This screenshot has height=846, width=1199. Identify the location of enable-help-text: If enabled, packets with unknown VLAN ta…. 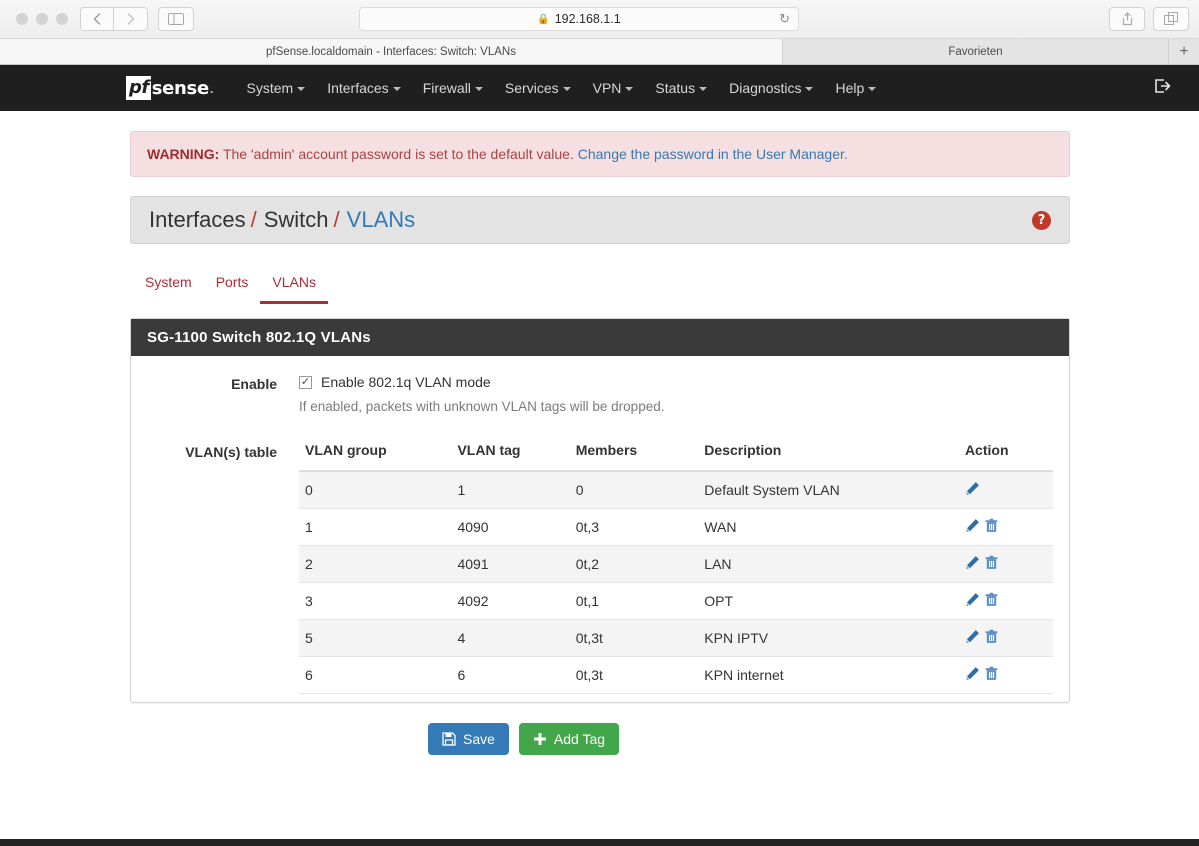
(482, 406).